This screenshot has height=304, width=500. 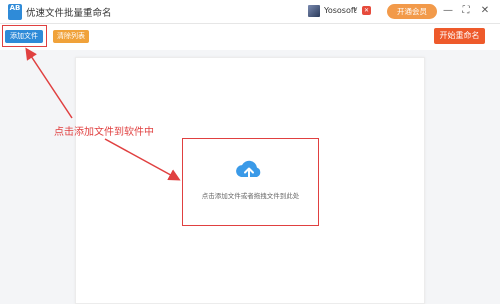 I want to click on close-button: ✕, so click(x=485, y=11).